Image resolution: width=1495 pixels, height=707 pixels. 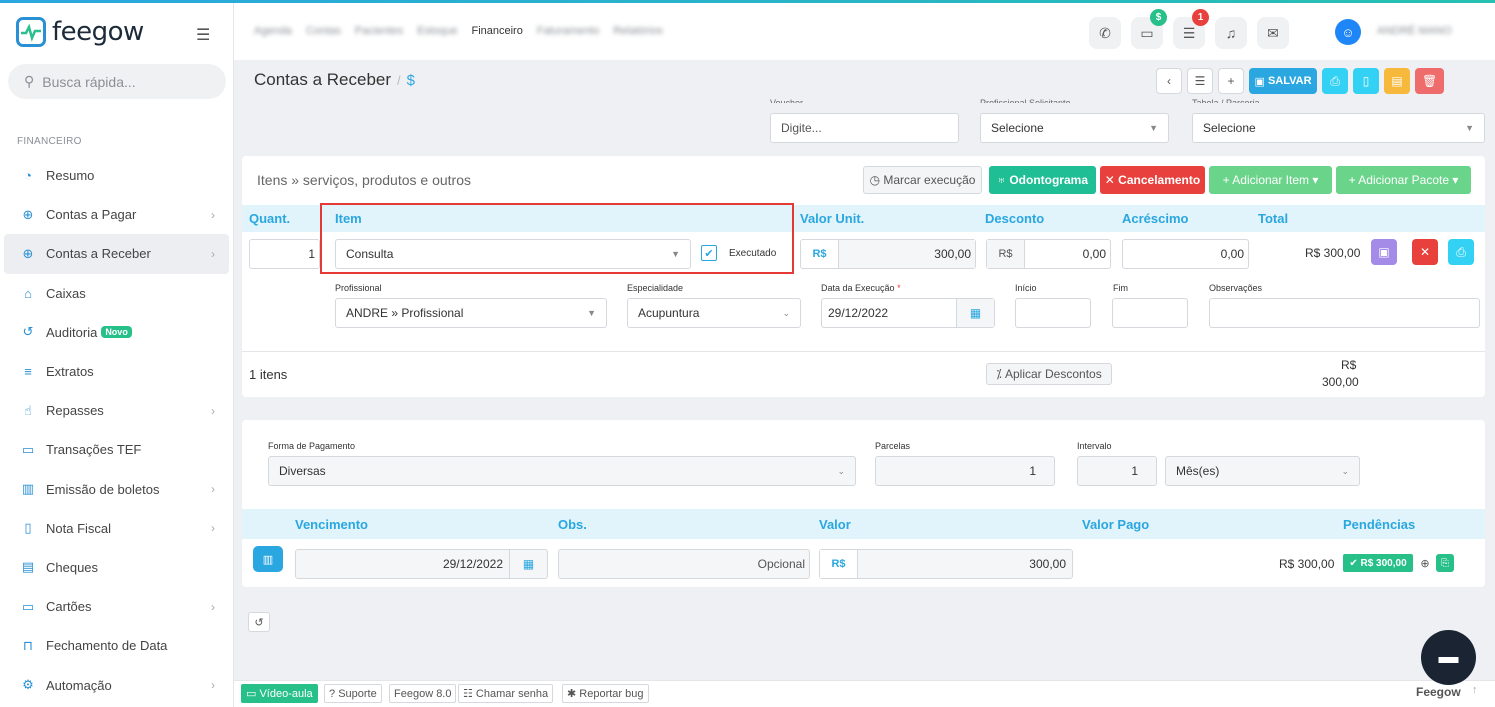 What do you see at coordinates (1231, 81) in the screenshot?
I see `new-button: +` at bounding box center [1231, 81].